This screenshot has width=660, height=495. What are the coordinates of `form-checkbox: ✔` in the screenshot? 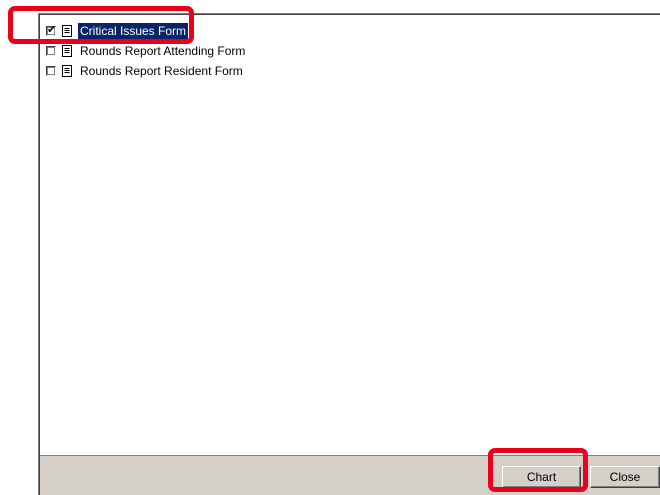 It's located at (51, 29).